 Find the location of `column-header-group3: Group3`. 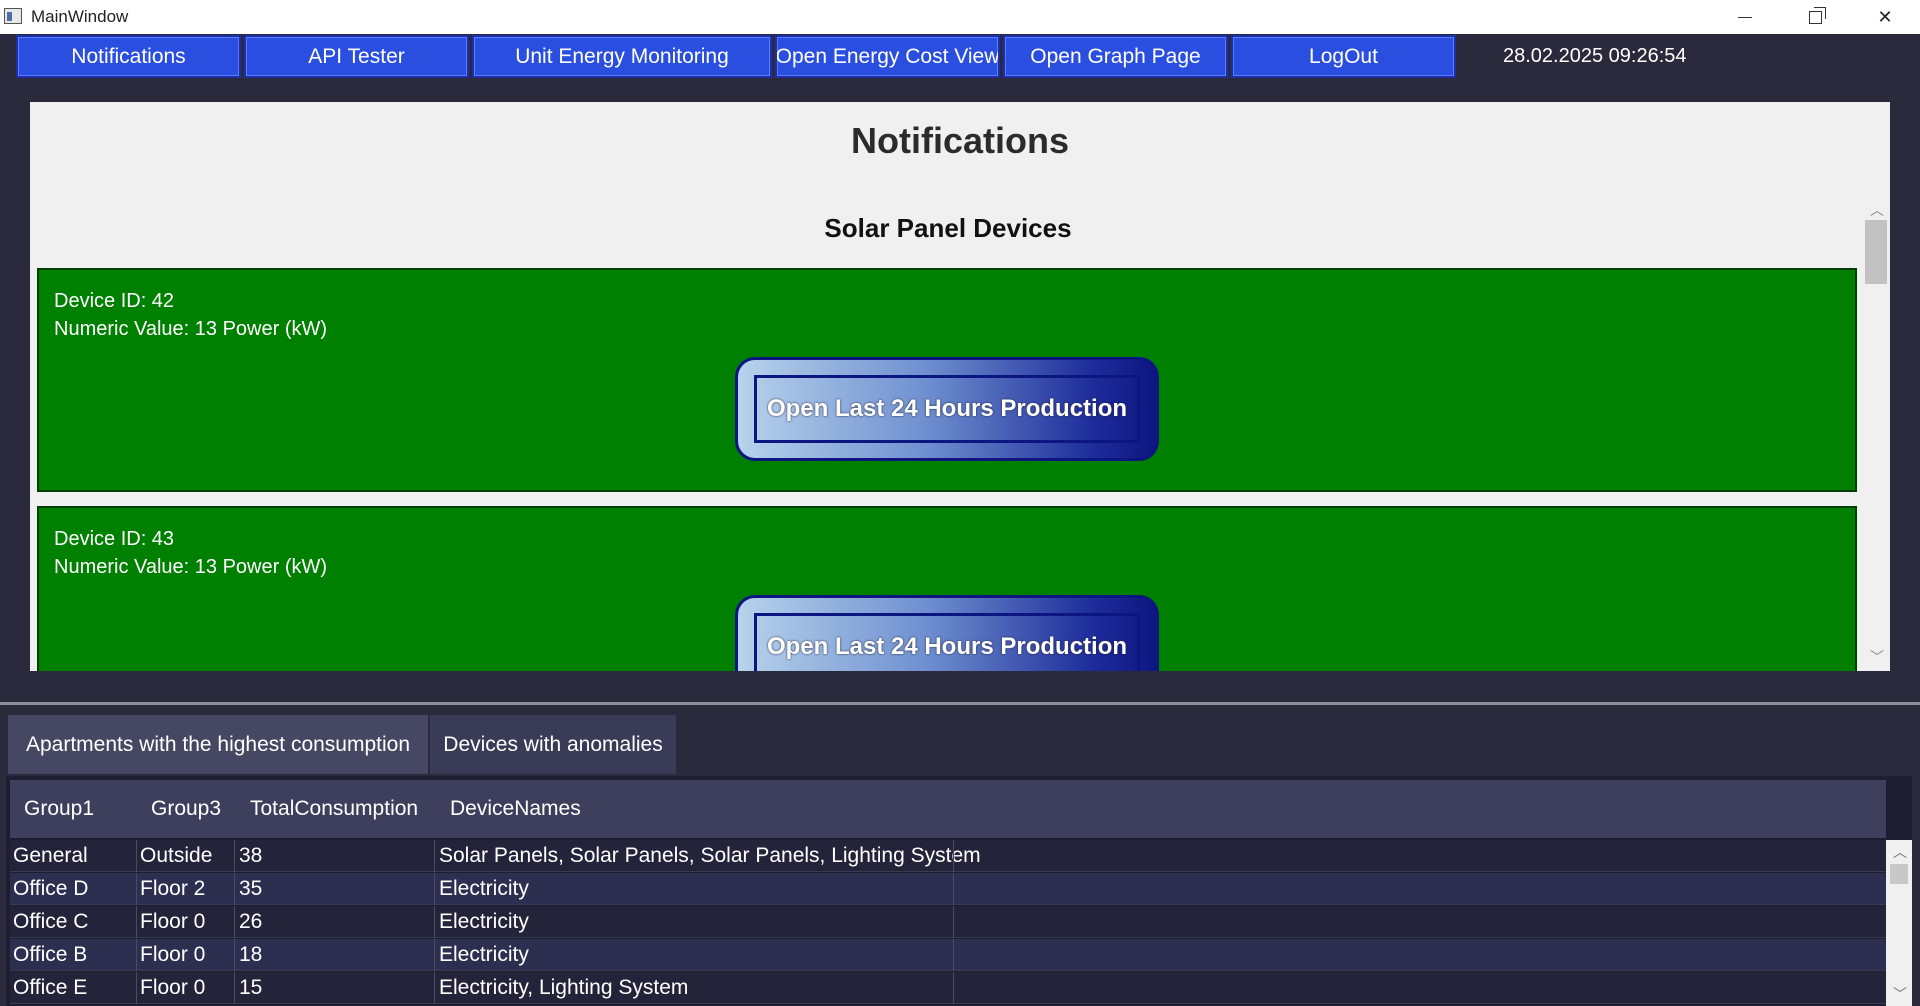

column-header-group3: Group3 is located at coordinates (186, 809).